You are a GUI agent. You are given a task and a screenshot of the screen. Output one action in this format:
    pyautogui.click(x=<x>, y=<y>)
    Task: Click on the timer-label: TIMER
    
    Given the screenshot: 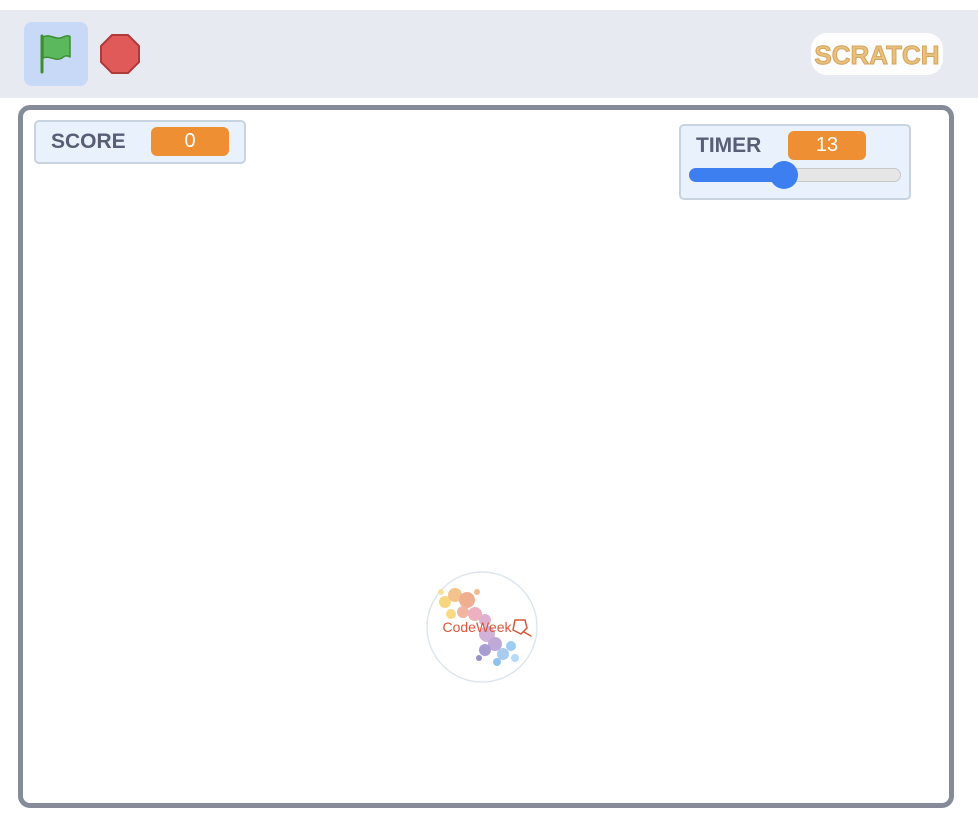 What is the action you would take?
    pyautogui.click(x=729, y=145)
    